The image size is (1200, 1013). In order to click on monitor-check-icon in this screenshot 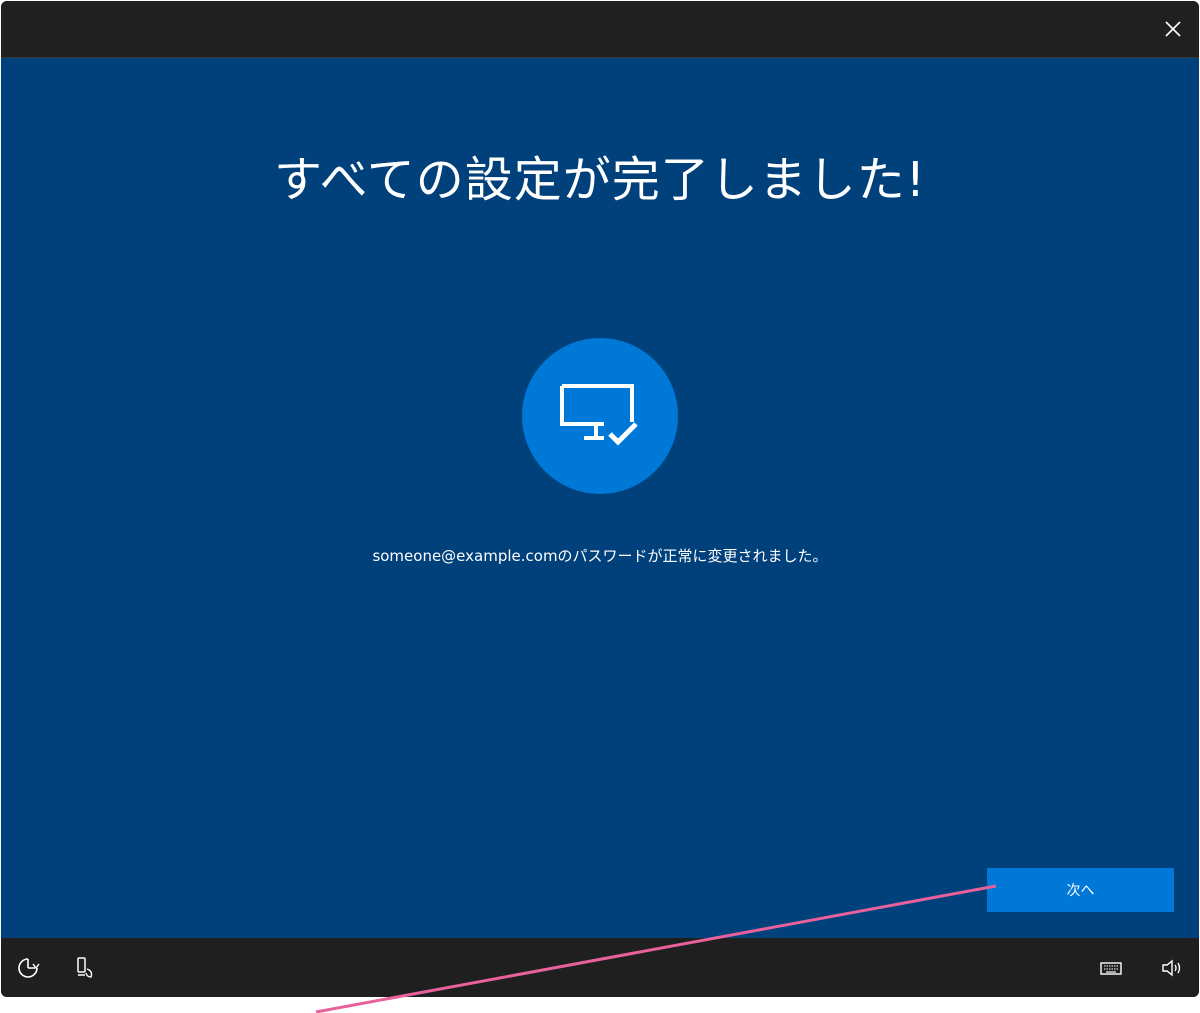, I will do `click(599, 415)`.